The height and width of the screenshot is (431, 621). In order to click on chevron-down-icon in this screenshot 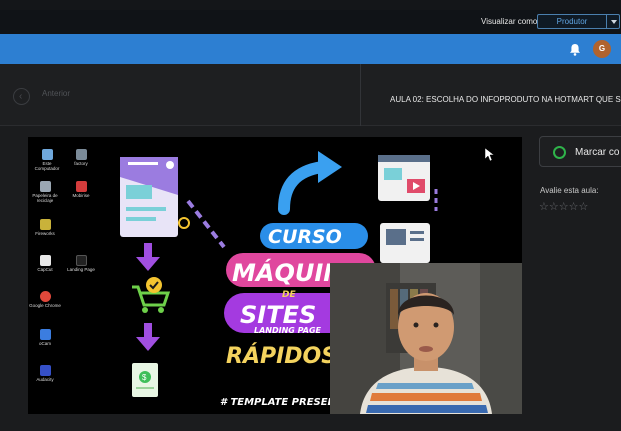, I will do `click(614, 22)`.